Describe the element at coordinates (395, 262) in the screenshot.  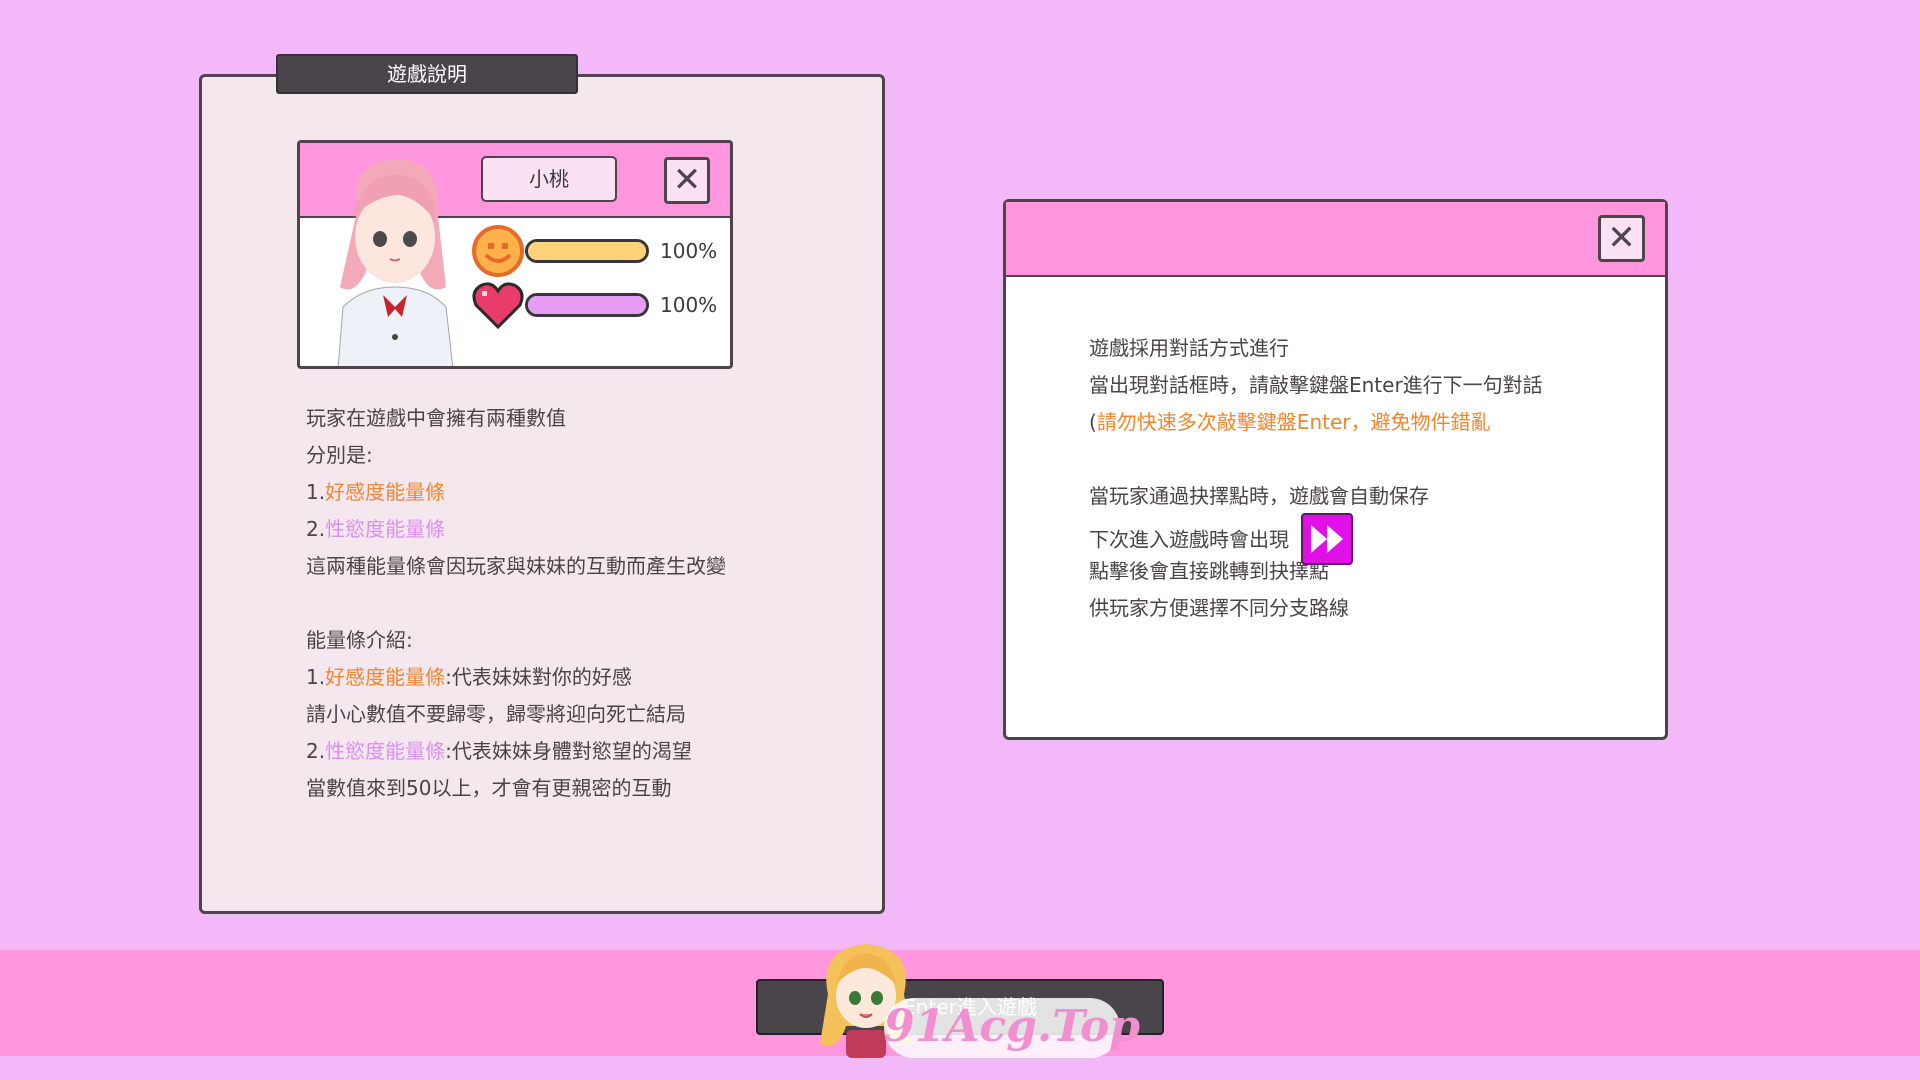
I see `character-avatar` at that location.